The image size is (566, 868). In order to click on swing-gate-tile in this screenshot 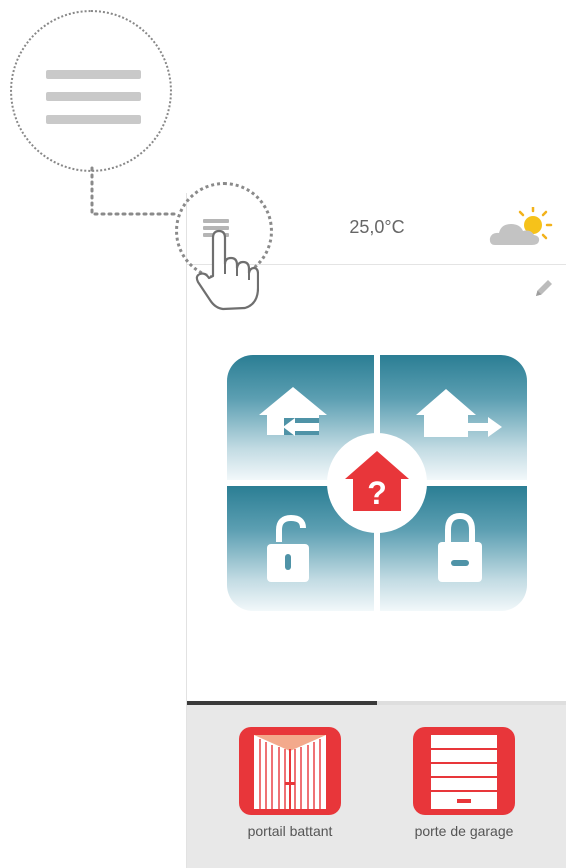, I will do `click(290, 771)`.